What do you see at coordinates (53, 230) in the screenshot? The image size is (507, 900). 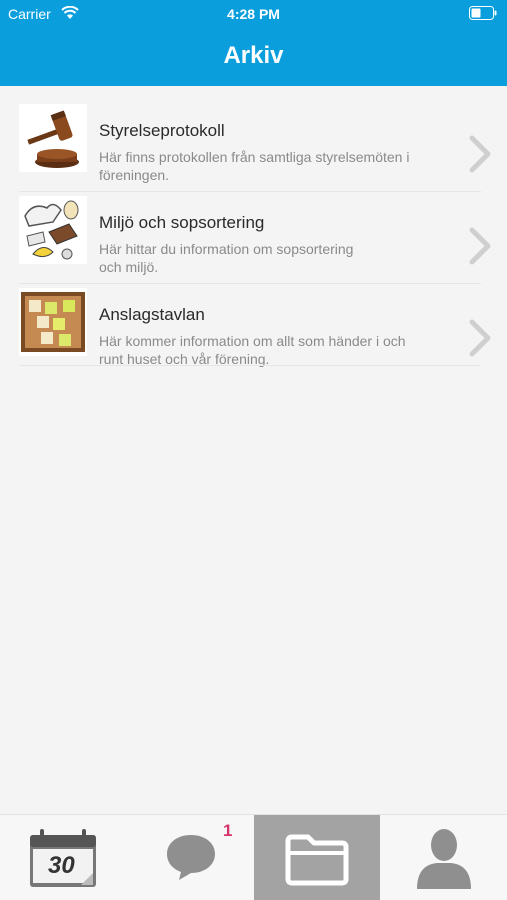 I see `garbage-icon` at bounding box center [53, 230].